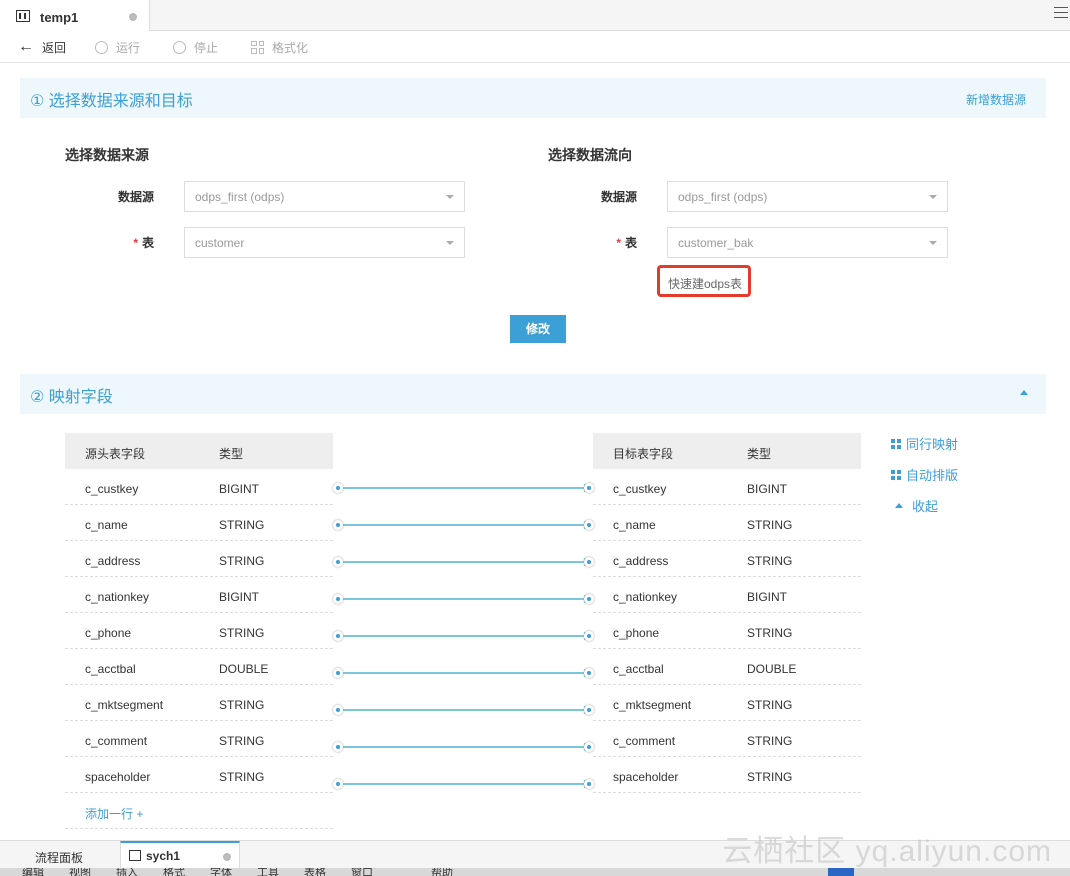 The height and width of the screenshot is (876, 1070). Describe the element at coordinates (1024, 392) in the screenshot. I see `collapse-caret-icon` at that location.